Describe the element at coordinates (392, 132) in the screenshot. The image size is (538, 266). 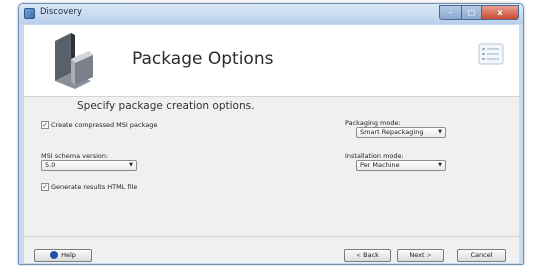
I see `packaging-mode-value: Smart Repackaging` at that location.